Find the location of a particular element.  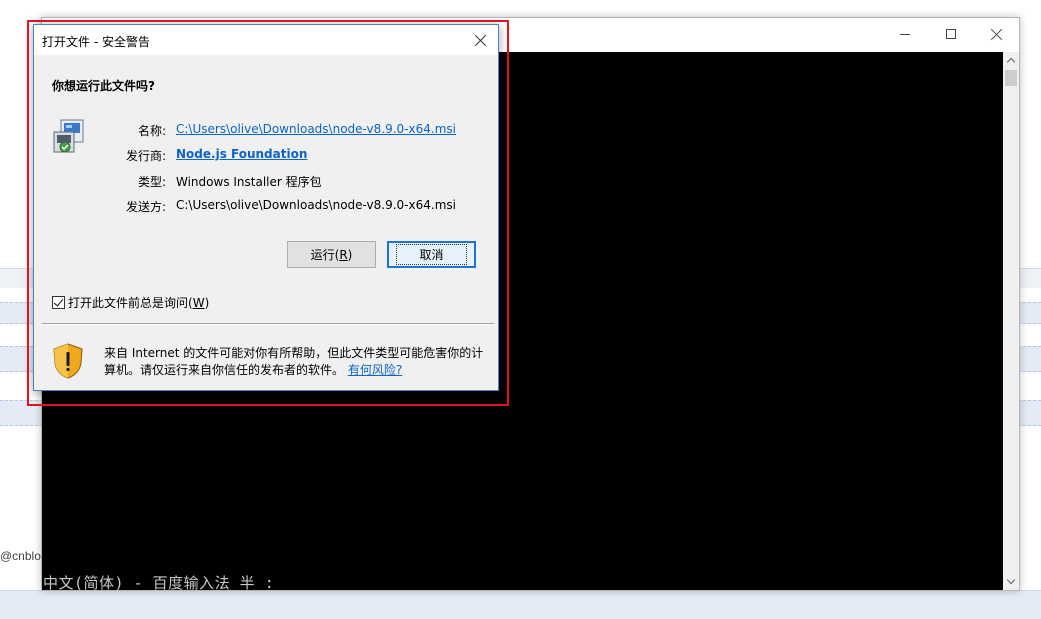

always-ask-label: 打开此文件前总是询问(W) is located at coordinates (138, 302).